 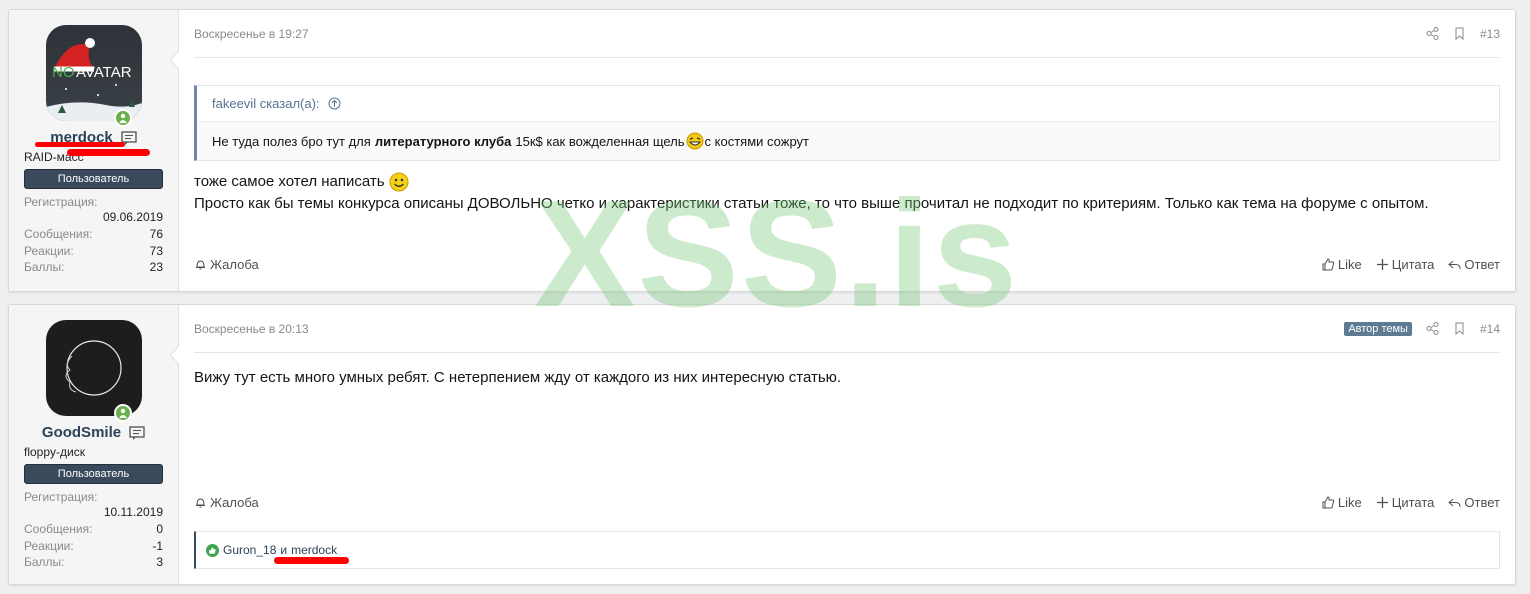 What do you see at coordinates (137, 432) in the screenshot?
I see `message-icon` at bounding box center [137, 432].